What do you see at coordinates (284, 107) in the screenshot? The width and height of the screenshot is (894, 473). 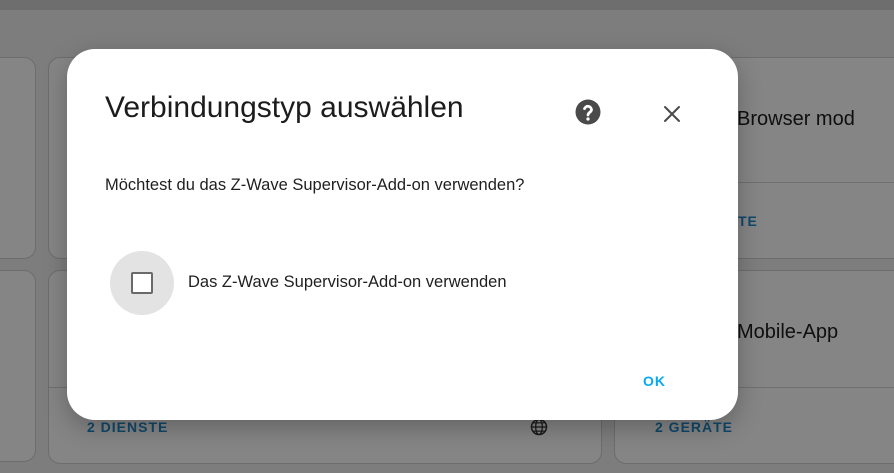 I see `dialog-title: Verbindungstyp auswählen` at bounding box center [284, 107].